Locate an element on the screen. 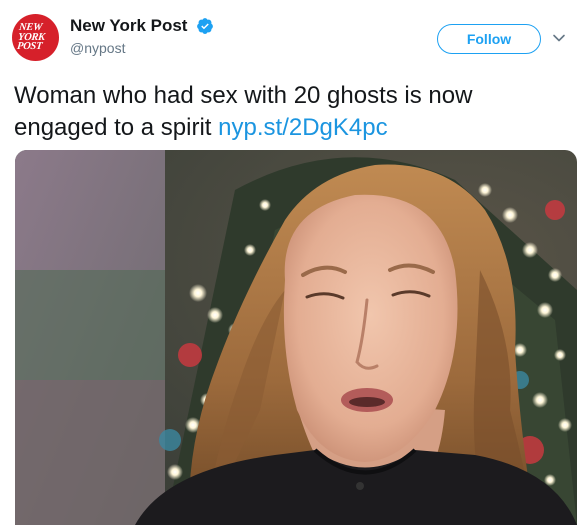  logo-line-3: POST is located at coordinates (29, 46).